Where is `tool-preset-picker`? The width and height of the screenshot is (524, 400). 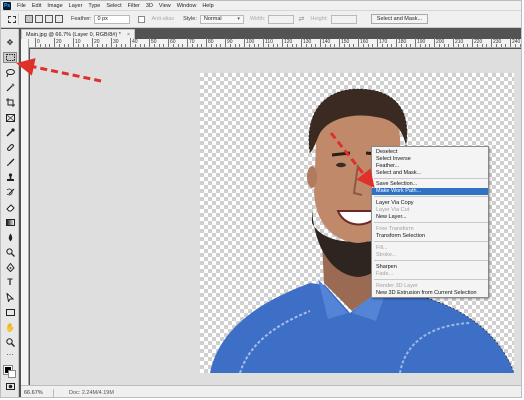 tool-preset-picker is located at coordinates (12, 19).